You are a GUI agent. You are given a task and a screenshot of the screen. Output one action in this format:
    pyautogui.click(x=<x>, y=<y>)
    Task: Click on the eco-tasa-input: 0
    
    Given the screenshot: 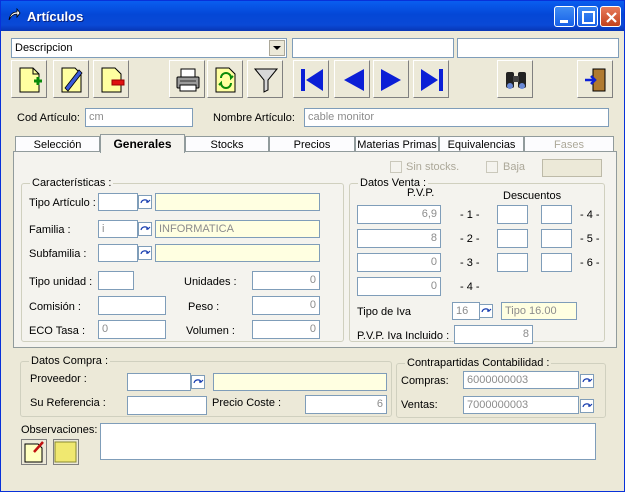 What is the action you would take?
    pyautogui.click(x=132, y=329)
    